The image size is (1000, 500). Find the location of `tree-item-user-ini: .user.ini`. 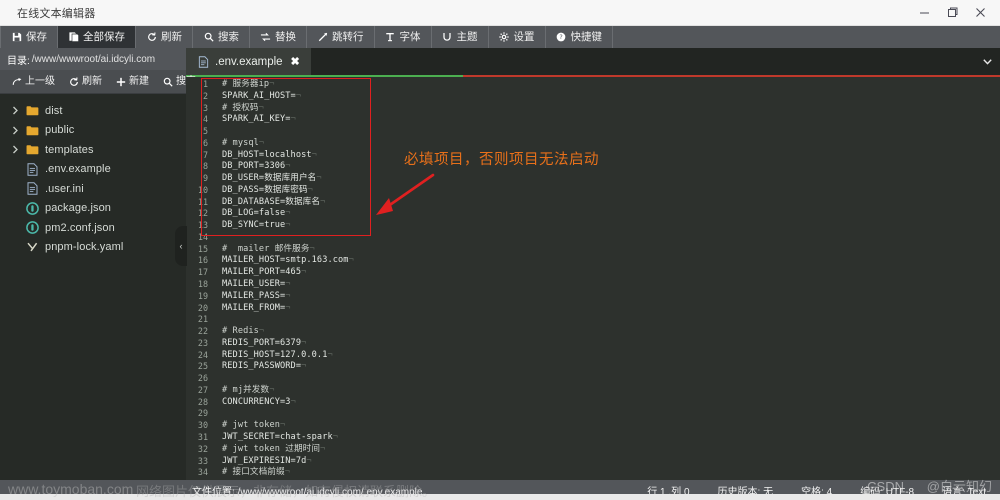

tree-item-user-ini: .user.ini is located at coordinates (93, 189).